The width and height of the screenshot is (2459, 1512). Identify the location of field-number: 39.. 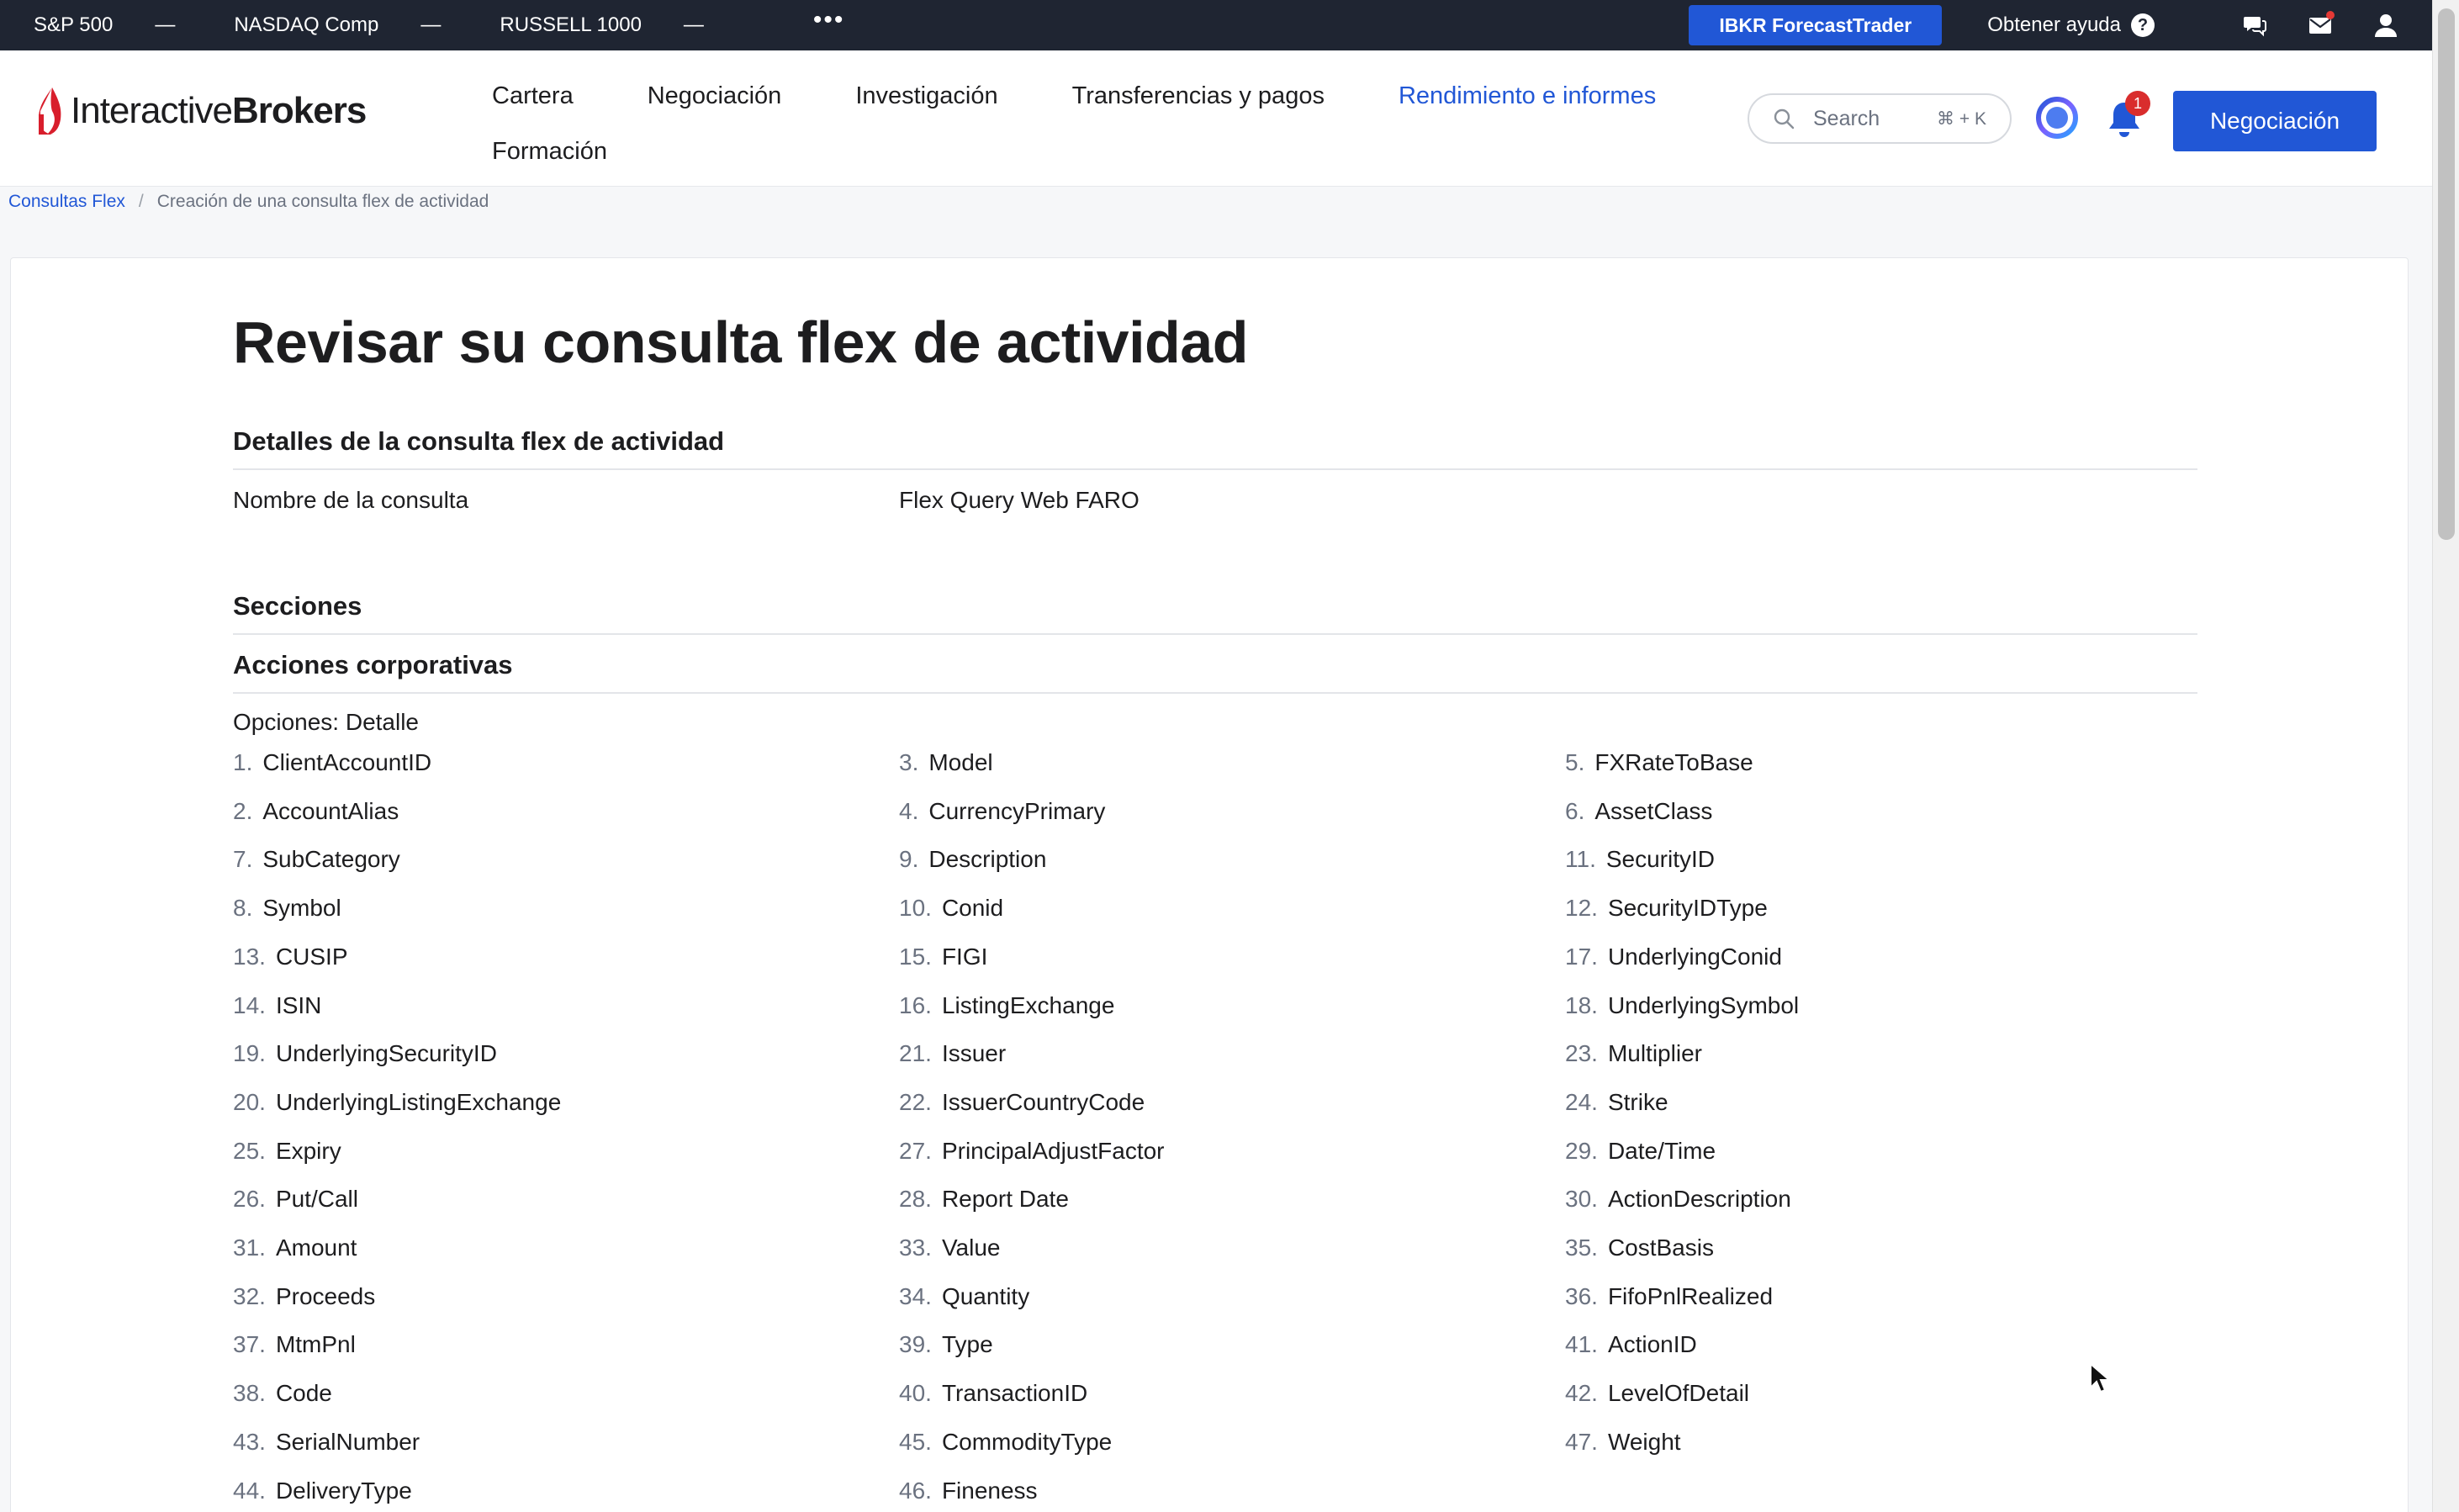
(916, 1344).